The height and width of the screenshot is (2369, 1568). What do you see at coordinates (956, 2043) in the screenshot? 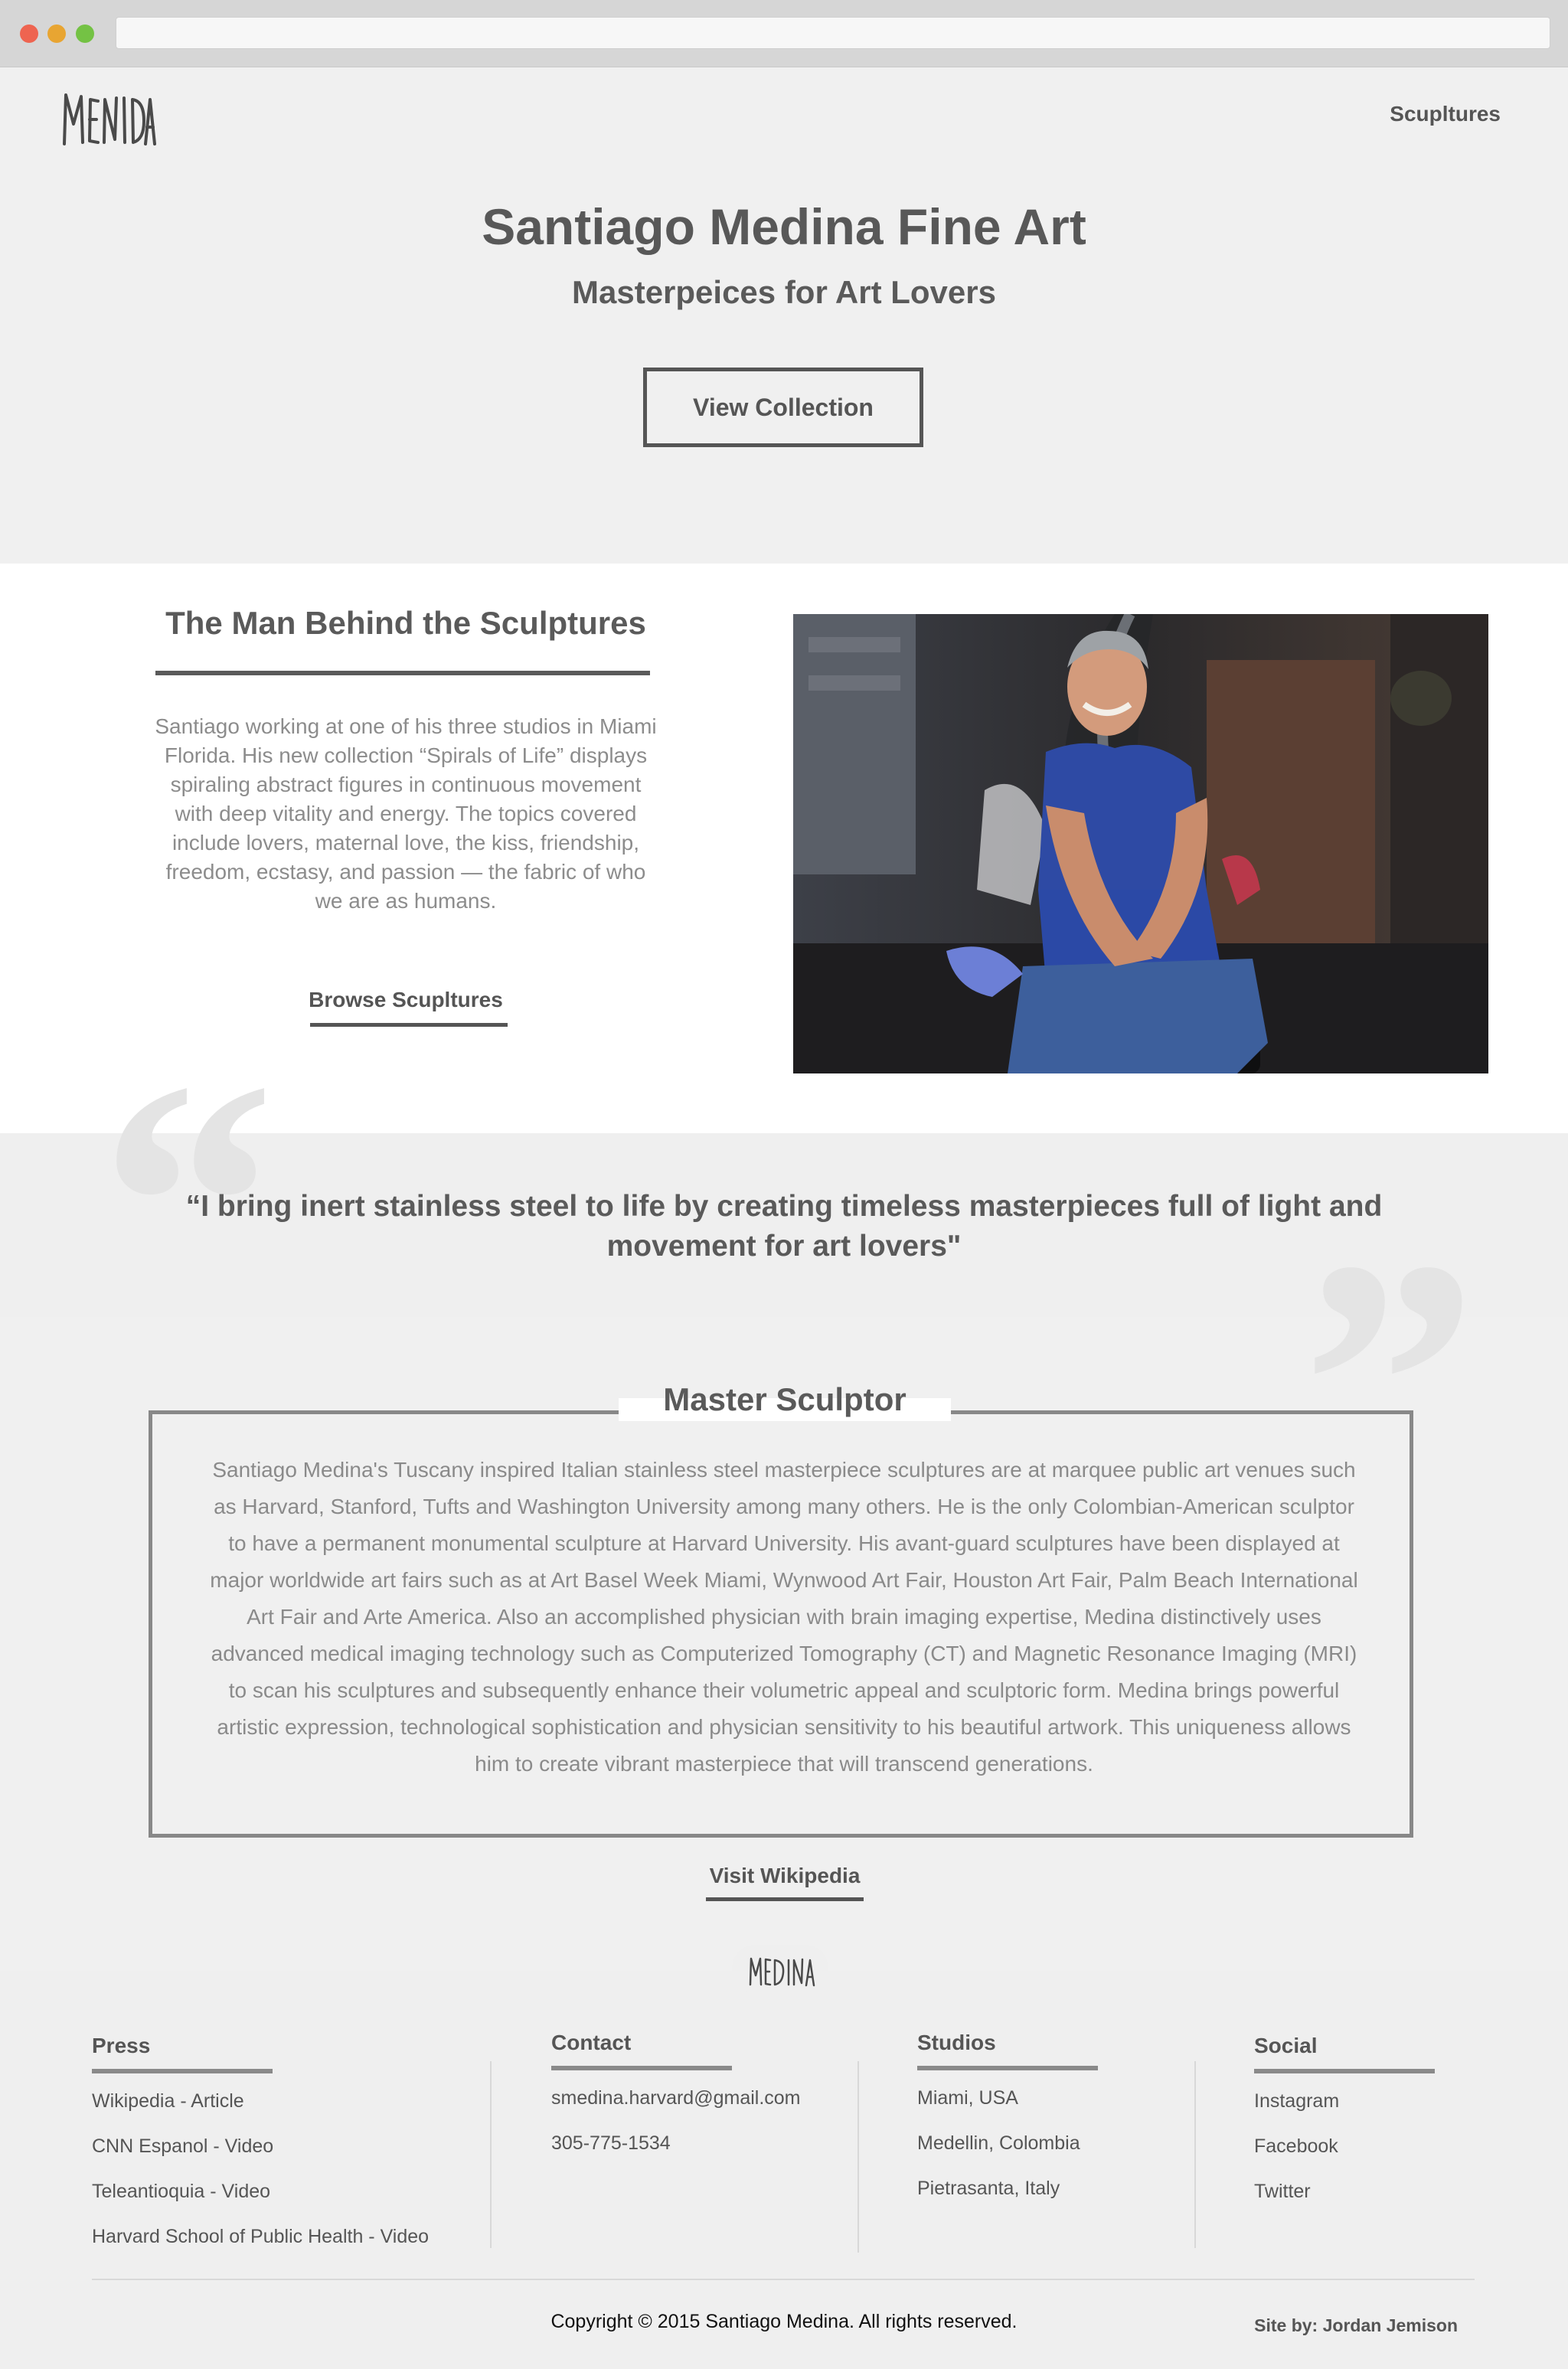
I see `footer-studios-heading: Studios` at bounding box center [956, 2043].